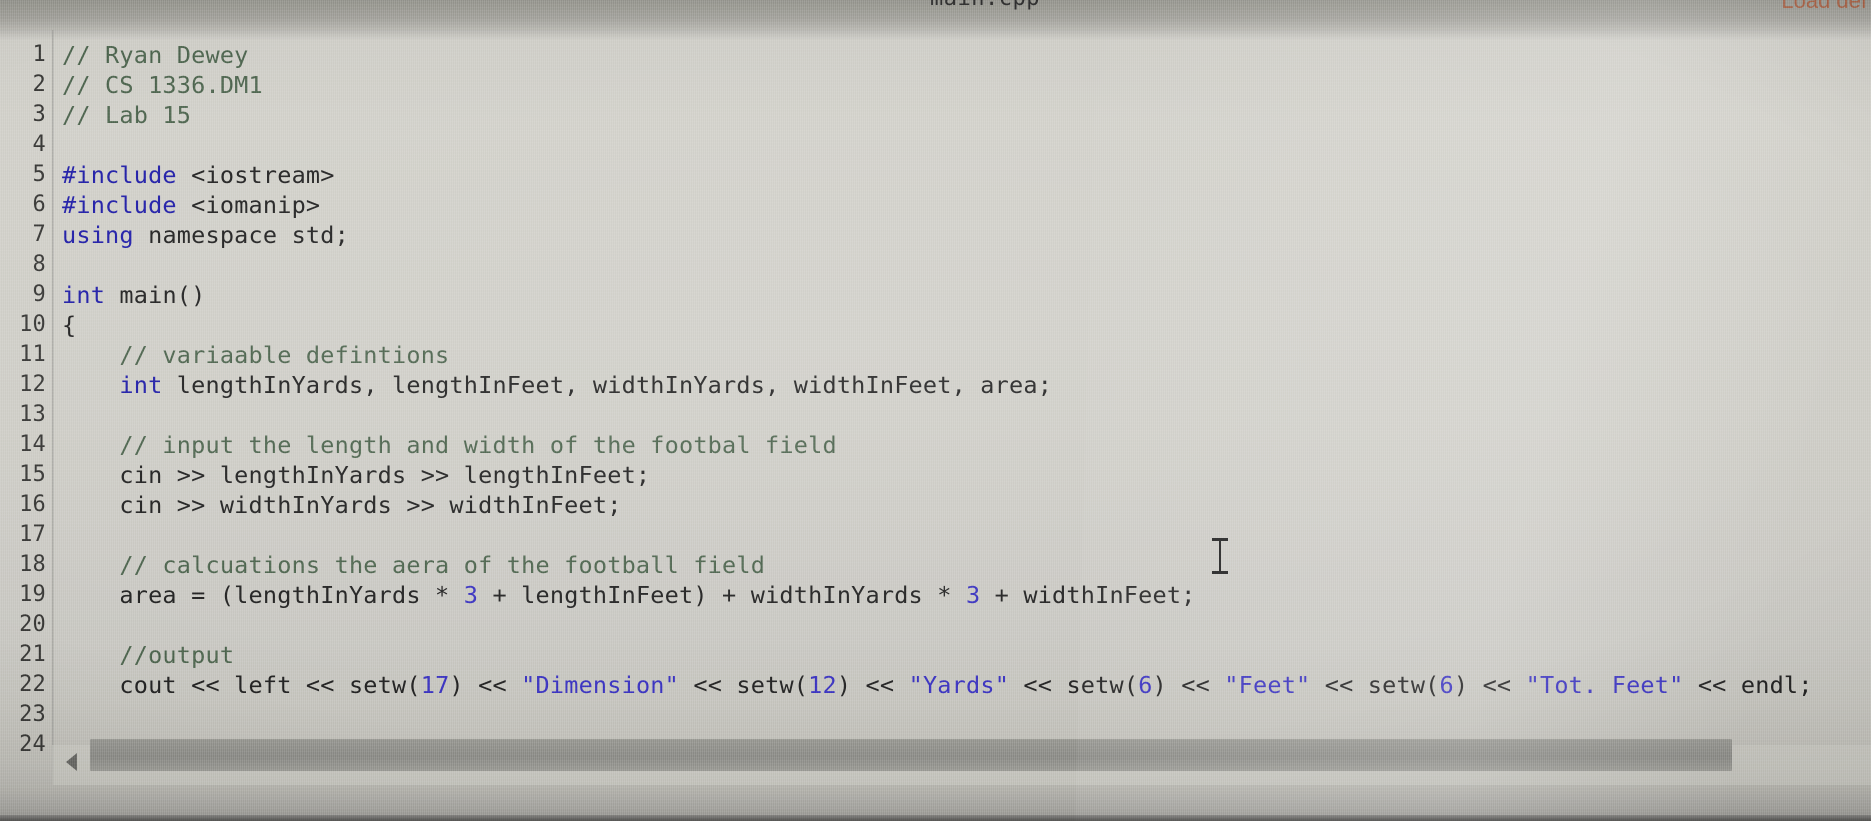  What do you see at coordinates (1748, 685) in the screenshot?
I see `code-token: << endl;` at bounding box center [1748, 685].